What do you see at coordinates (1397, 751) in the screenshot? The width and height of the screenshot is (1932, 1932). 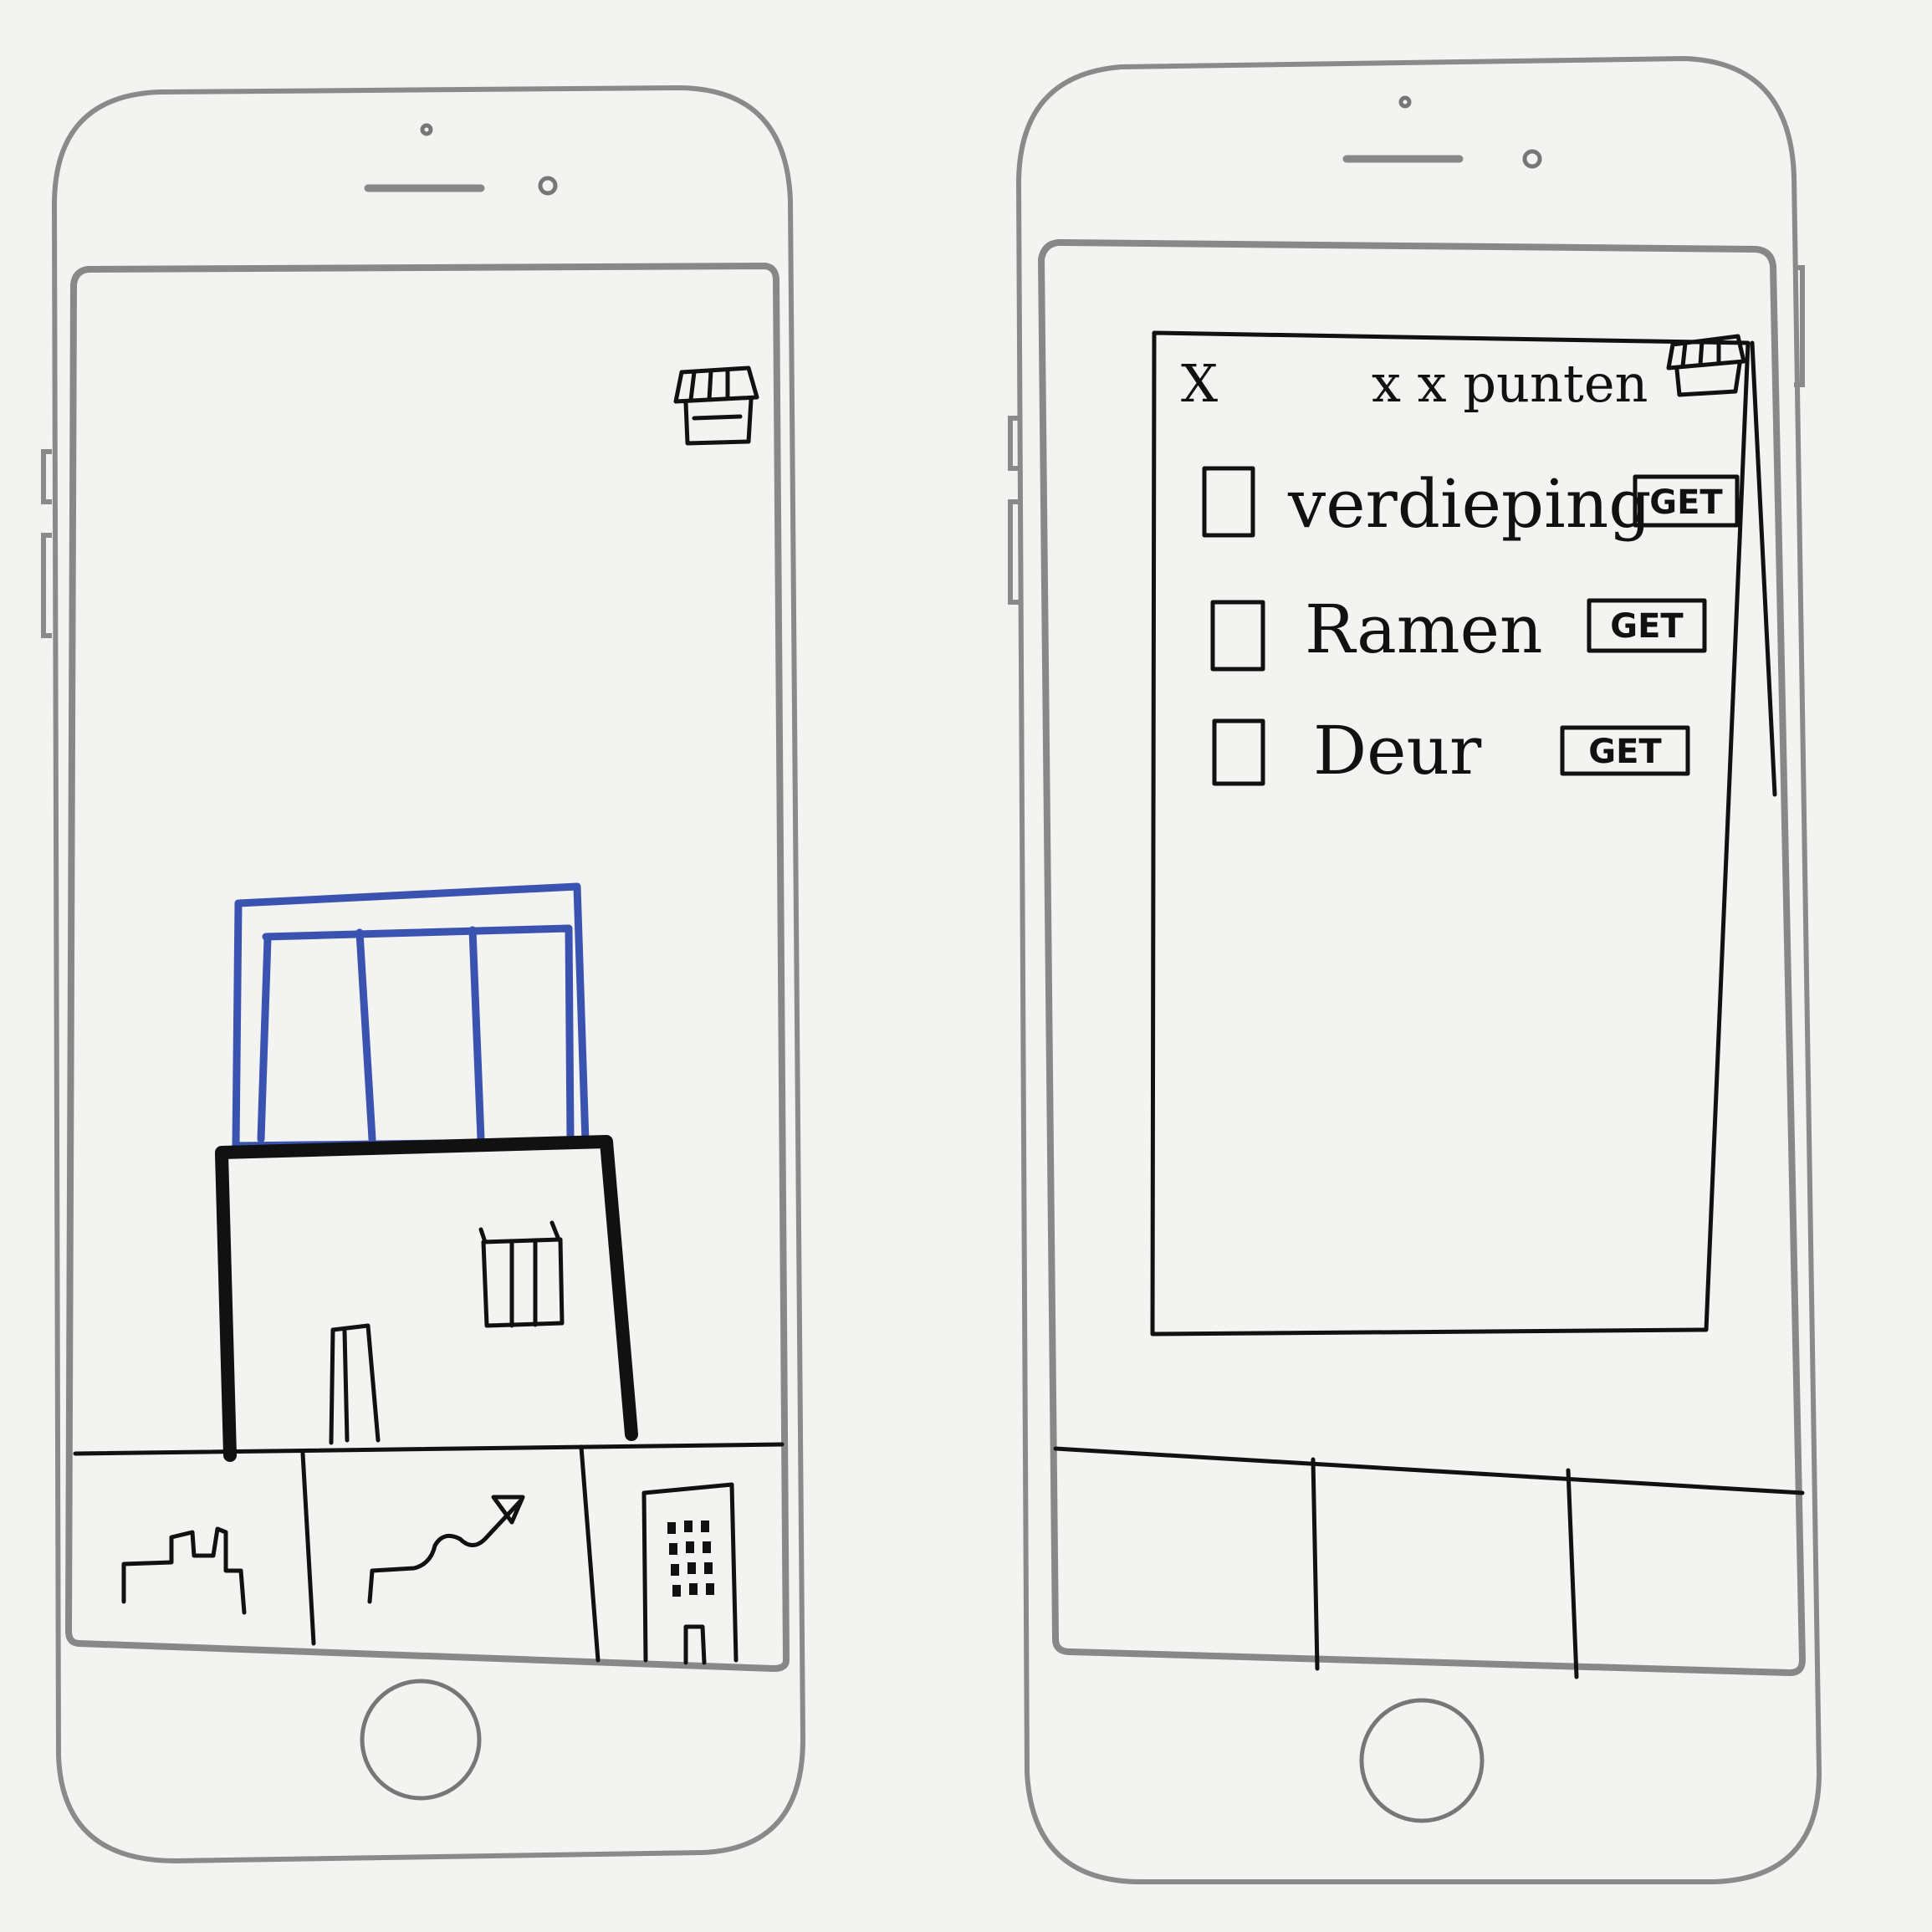 I see `item-label: Deur` at bounding box center [1397, 751].